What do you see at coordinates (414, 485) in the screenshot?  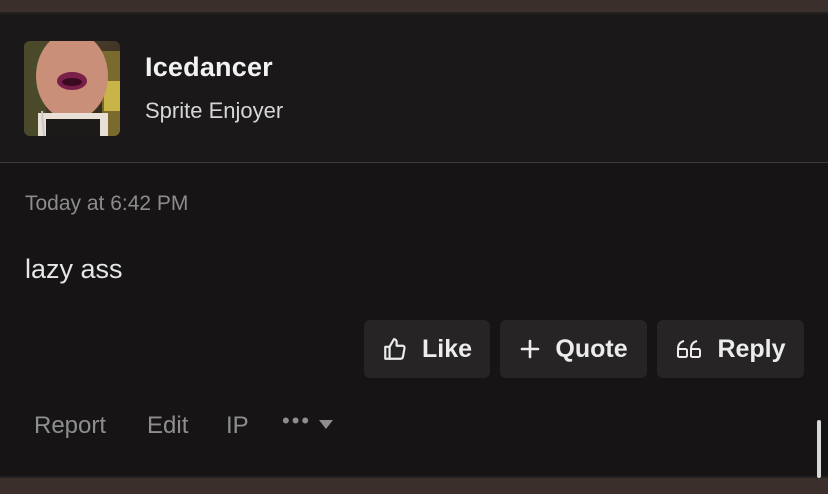 I see `bottom-divider` at bounding box center [414, 485].